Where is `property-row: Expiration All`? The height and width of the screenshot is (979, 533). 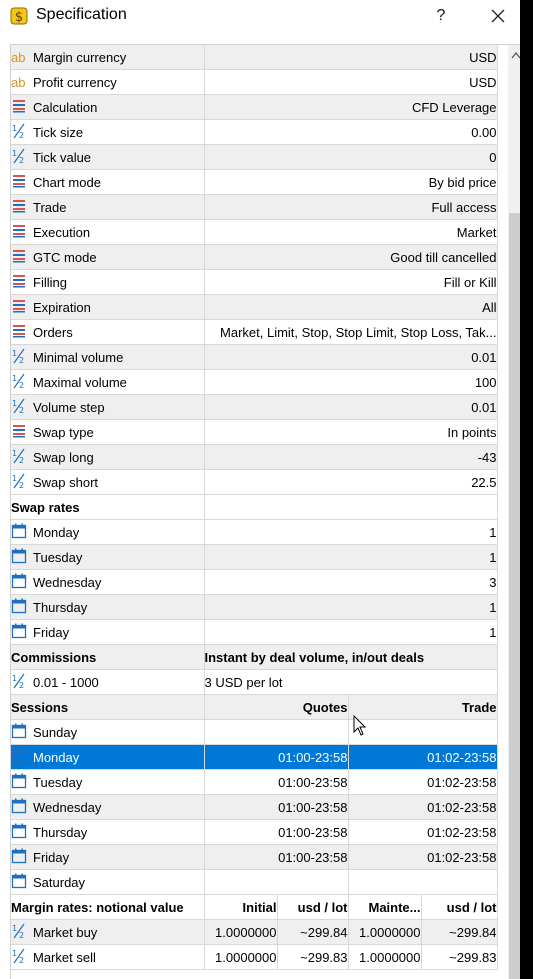 property-row: Expiration All is located at coordinates (254, 307).